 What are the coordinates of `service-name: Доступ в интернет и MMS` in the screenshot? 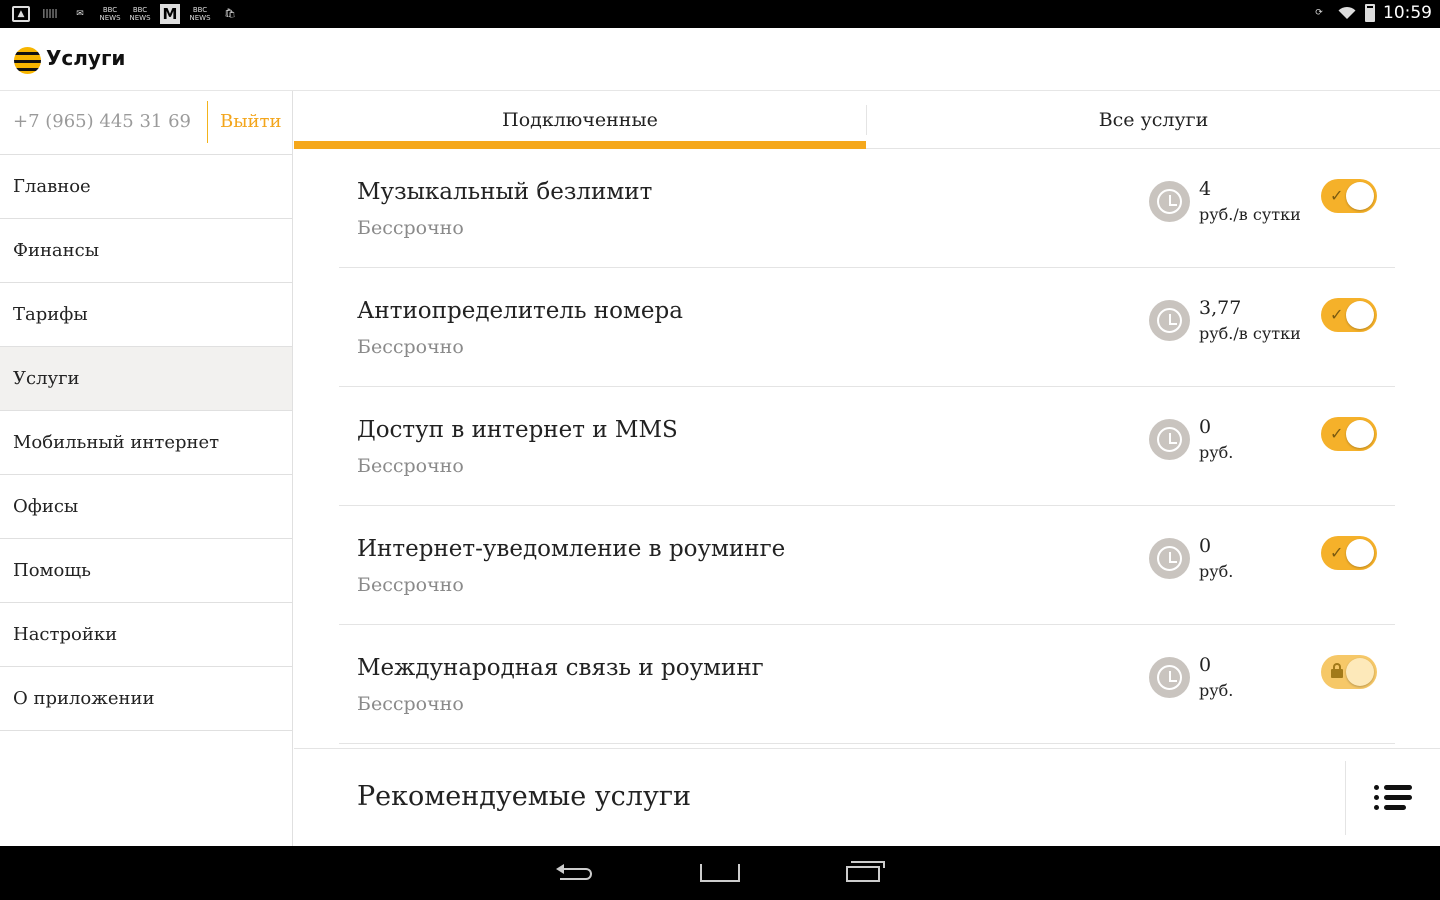 It's located at (517, 430).